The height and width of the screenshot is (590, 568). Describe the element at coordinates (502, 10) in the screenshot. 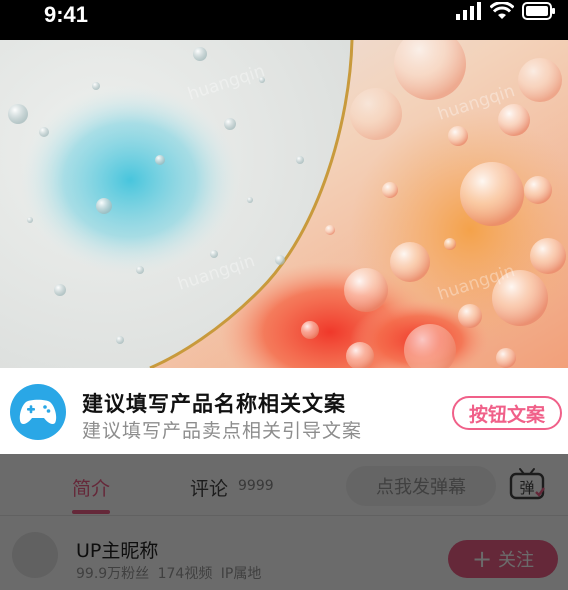

I see `wifi-icon` at that location.